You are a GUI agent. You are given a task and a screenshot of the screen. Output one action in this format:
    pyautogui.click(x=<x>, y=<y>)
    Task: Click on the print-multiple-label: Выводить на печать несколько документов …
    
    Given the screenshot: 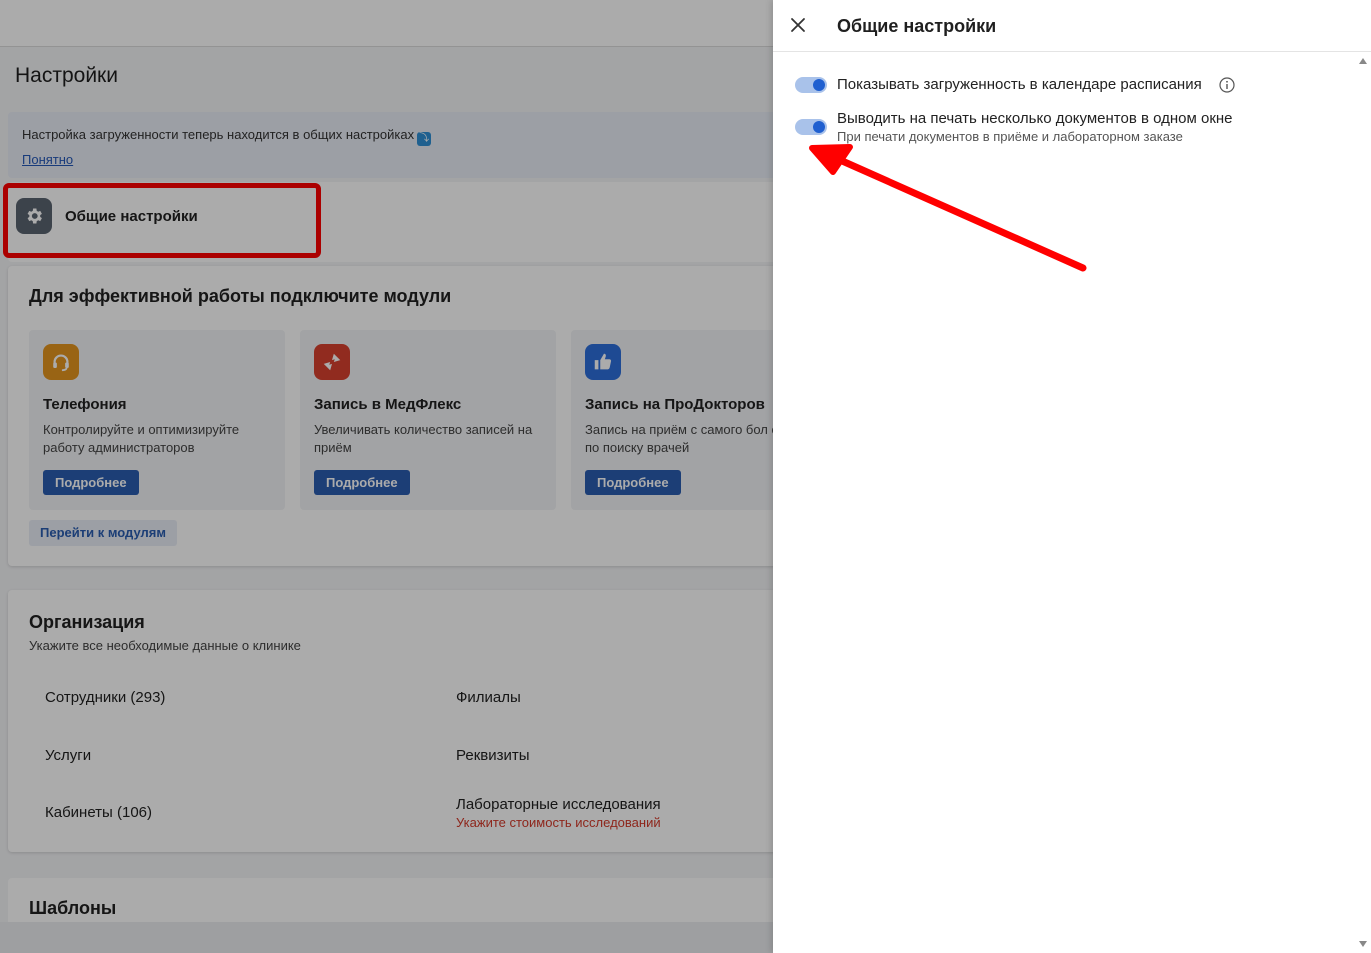 What is the action you would take?
    pyautogui.click(x=1035, y=118)
    